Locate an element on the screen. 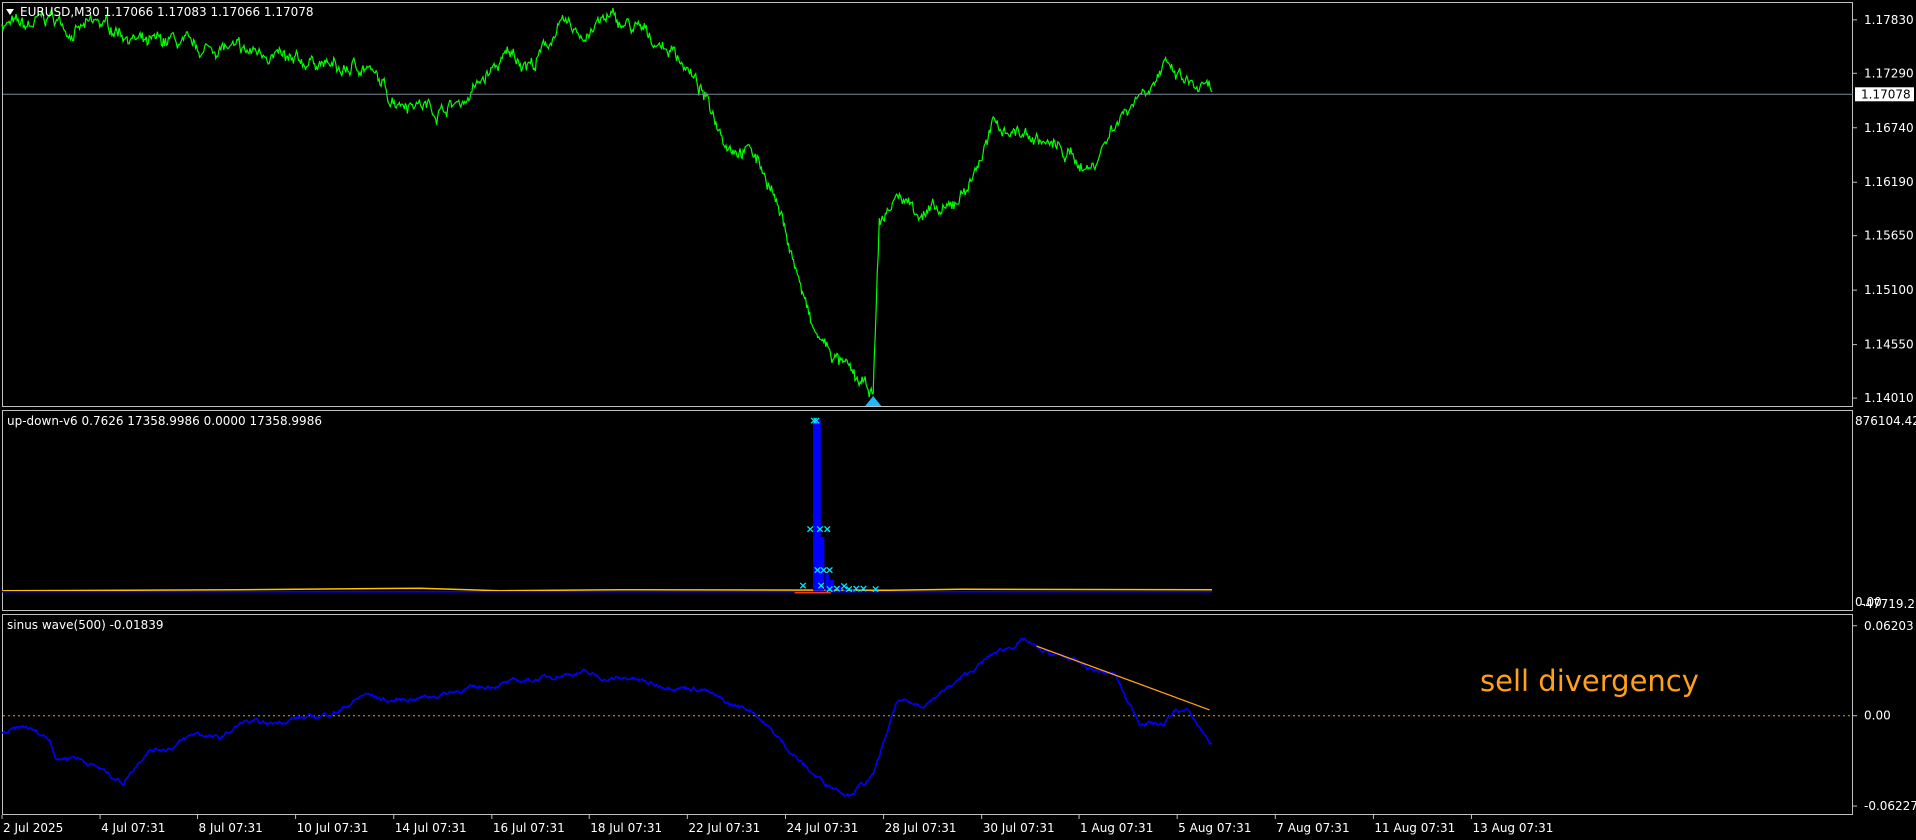 The height and width of the screenshot is (840, 1916). price-axis-label: 1.16740 is located at coordinates (1889, 128).